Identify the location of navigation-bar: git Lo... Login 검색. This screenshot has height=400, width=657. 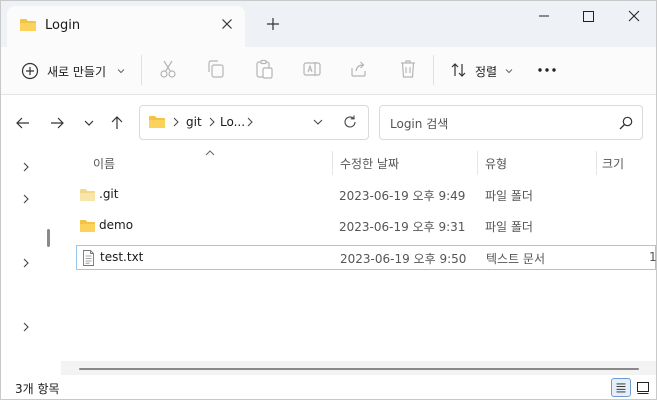
(328, 123).